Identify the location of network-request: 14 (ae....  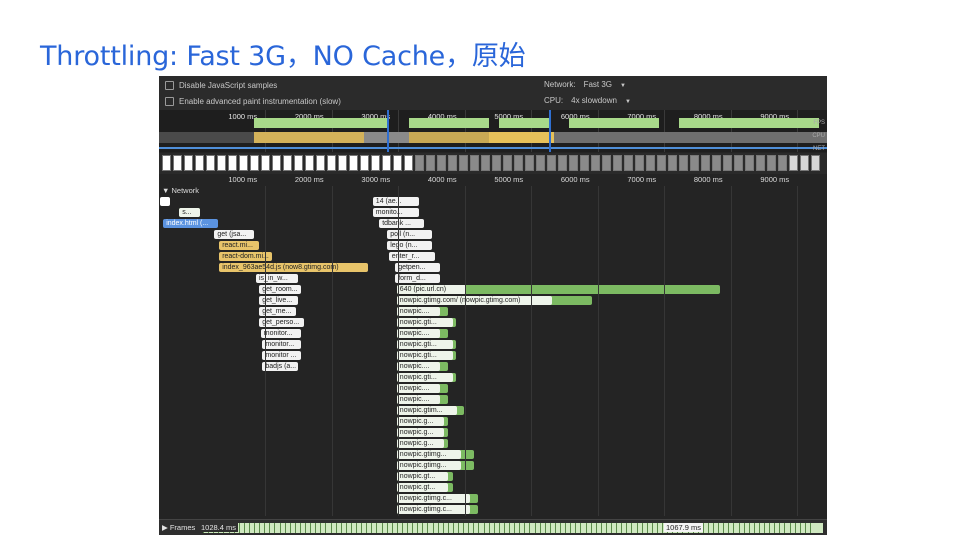
(396, 201).